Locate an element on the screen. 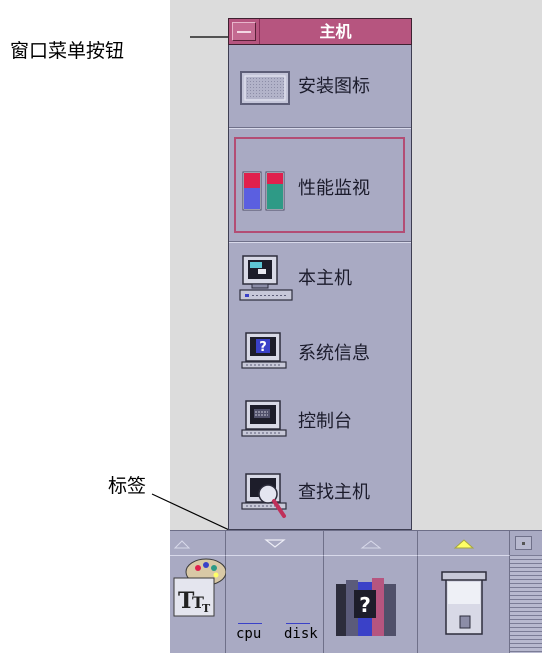 The height and width of the screenshot is (656, 542). help-manager-slot: ? is located at coordinates (371, 604).